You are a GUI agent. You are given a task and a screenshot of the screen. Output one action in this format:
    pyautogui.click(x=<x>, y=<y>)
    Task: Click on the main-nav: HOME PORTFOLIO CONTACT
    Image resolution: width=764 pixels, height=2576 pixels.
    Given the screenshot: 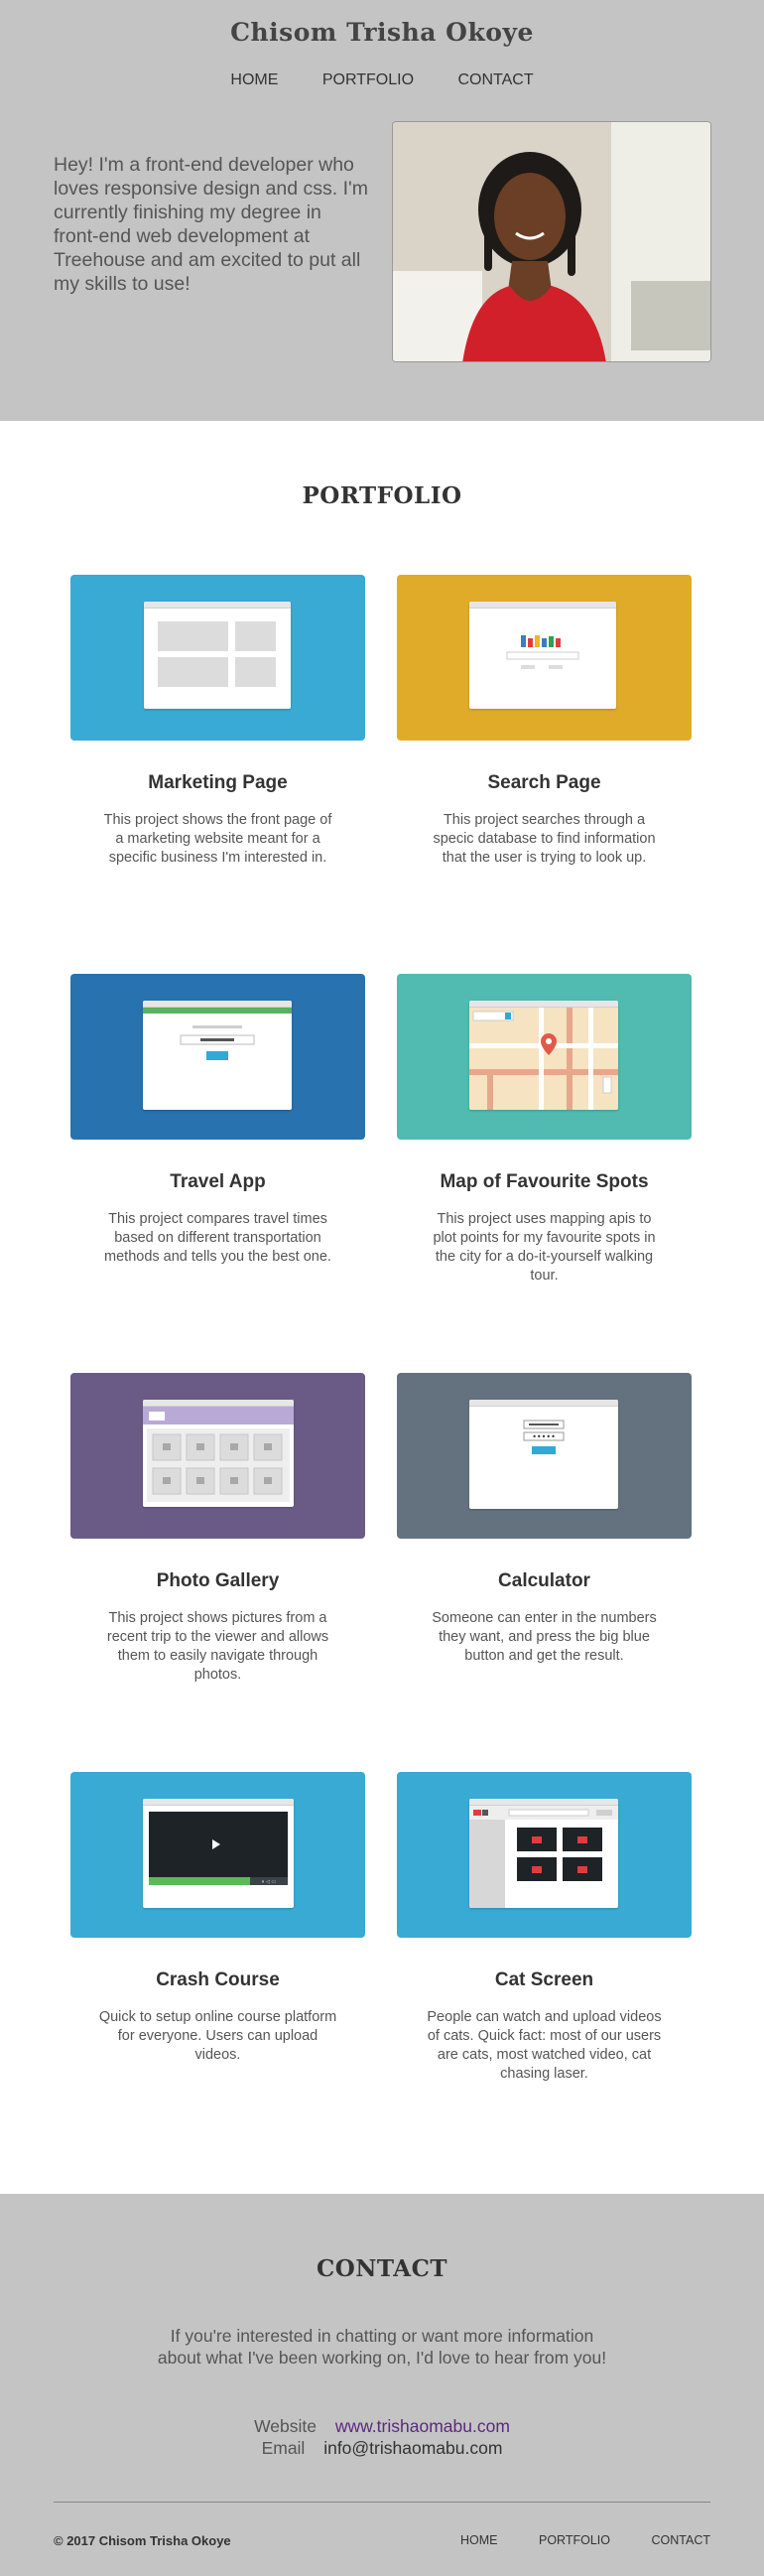 What is the action you would take?
    pyautogui.click(x=382, y=80)
    